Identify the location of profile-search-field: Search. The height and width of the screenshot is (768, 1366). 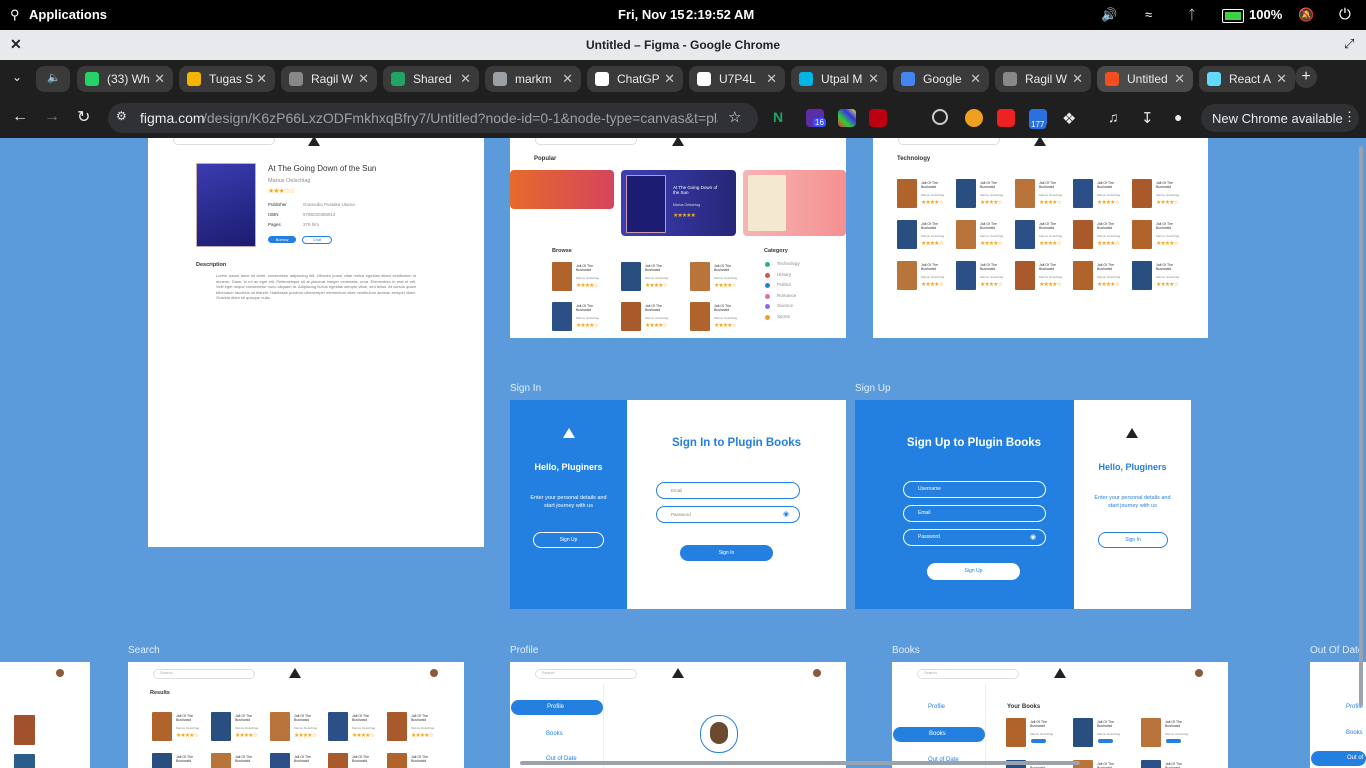
(586, 674).